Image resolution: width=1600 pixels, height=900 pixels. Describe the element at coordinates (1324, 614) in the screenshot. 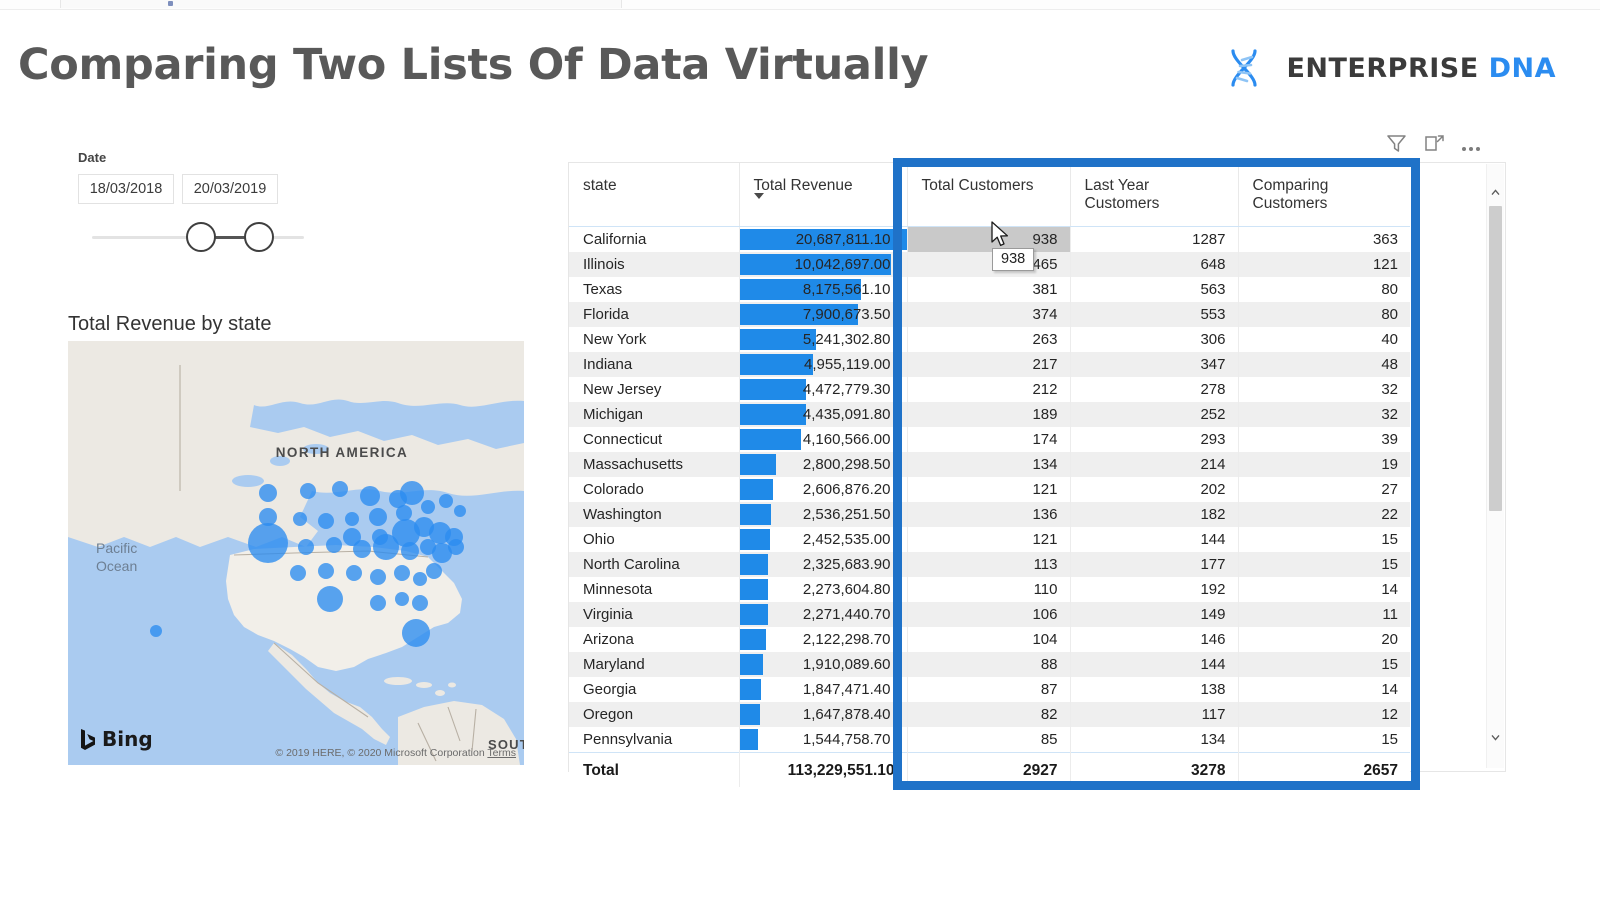

I see `cell-comparing-customers: 11` at that location.